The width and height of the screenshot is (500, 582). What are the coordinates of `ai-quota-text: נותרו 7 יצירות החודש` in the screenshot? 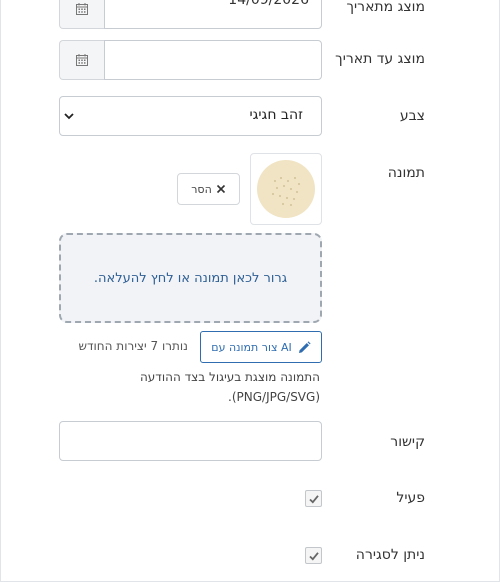 It's located at (133, 346).